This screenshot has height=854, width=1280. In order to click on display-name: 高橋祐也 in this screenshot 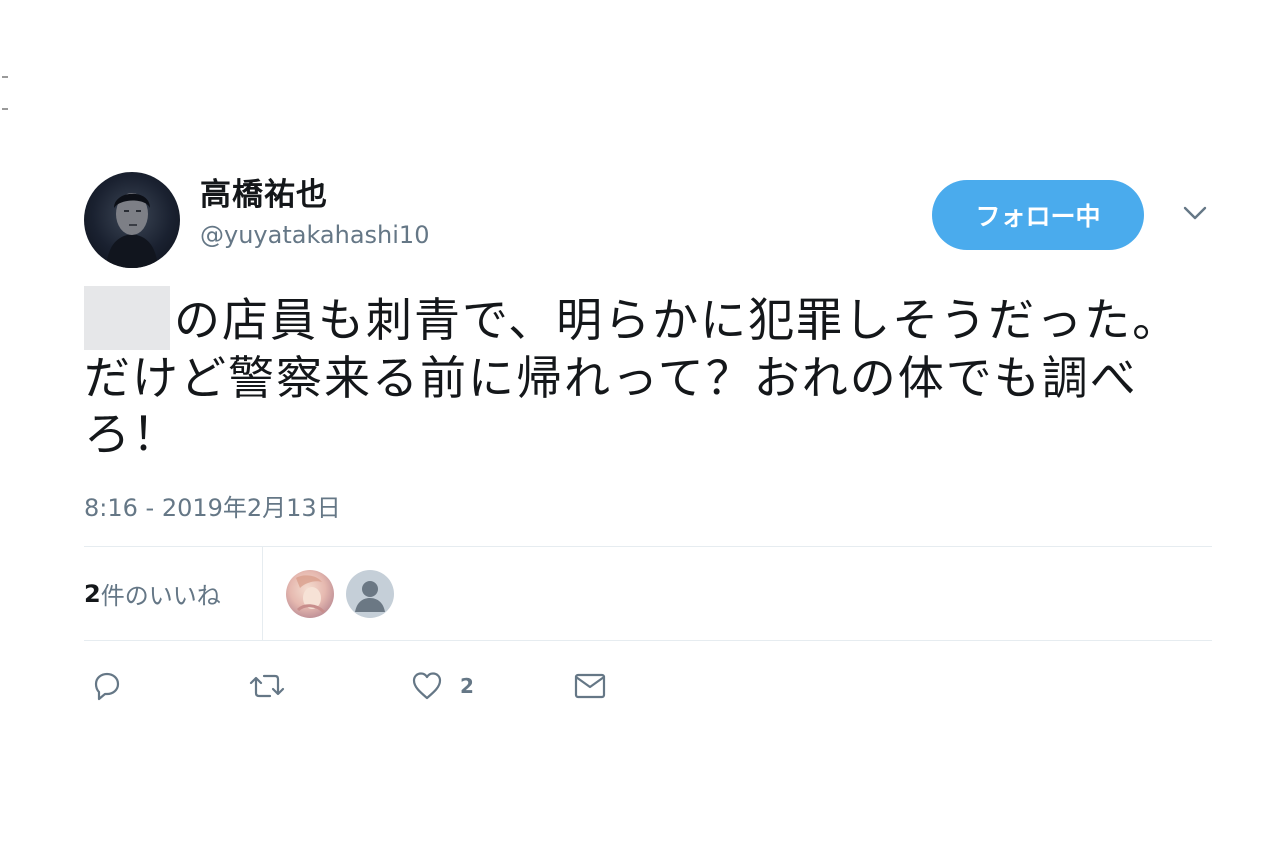, I will do `click(314, 195)`.